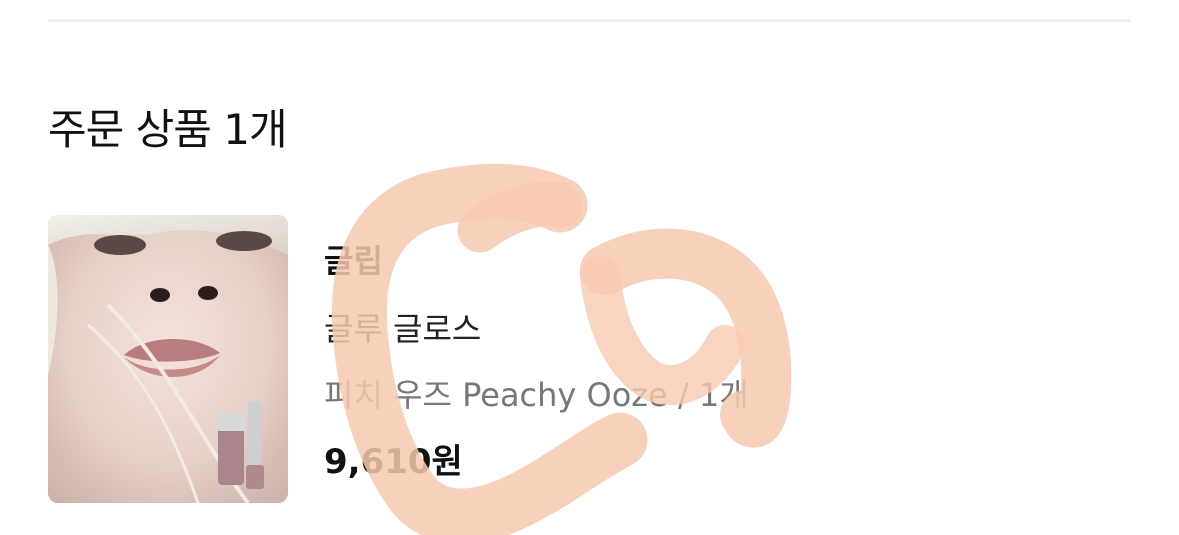  What do you see at coordinates (536, 395) in the screenshot?
I see `product-option: 피치 우즈 Peachy Ooze / 1개` at bounding box center [536, 395].